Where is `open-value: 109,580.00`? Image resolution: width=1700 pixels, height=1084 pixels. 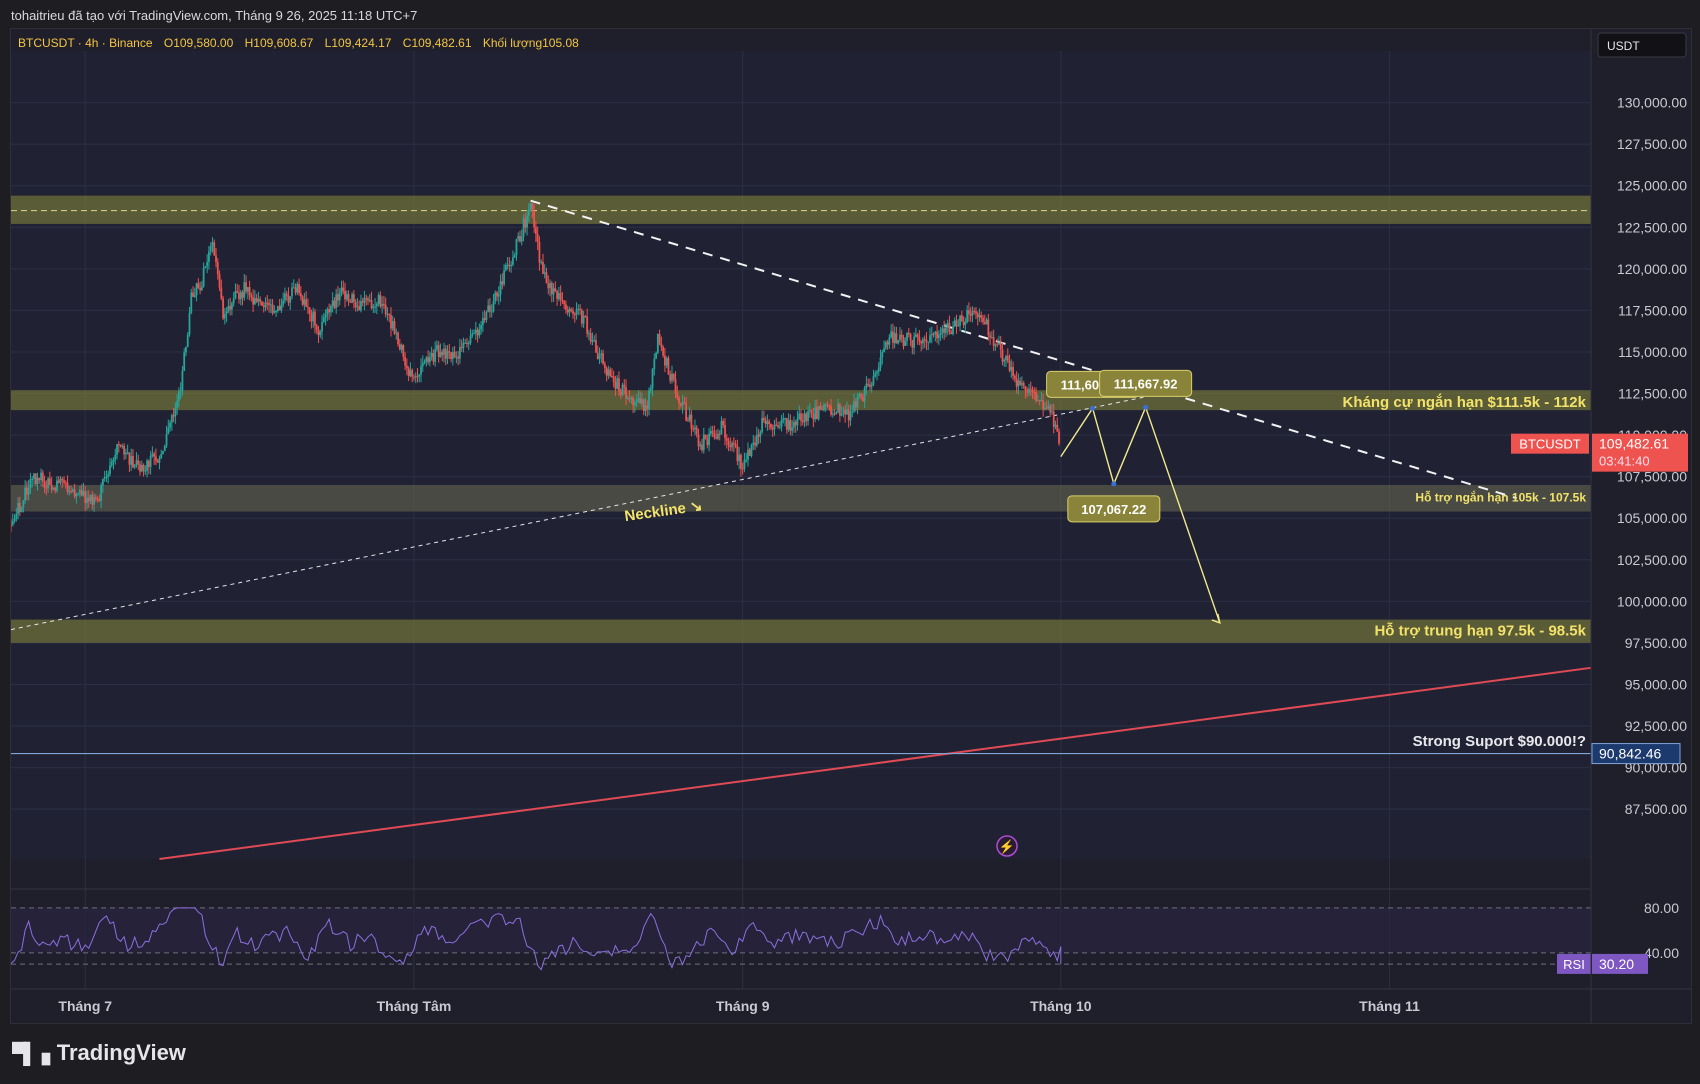
open-value: 109,580.00 is located at coordinates (203, 43).